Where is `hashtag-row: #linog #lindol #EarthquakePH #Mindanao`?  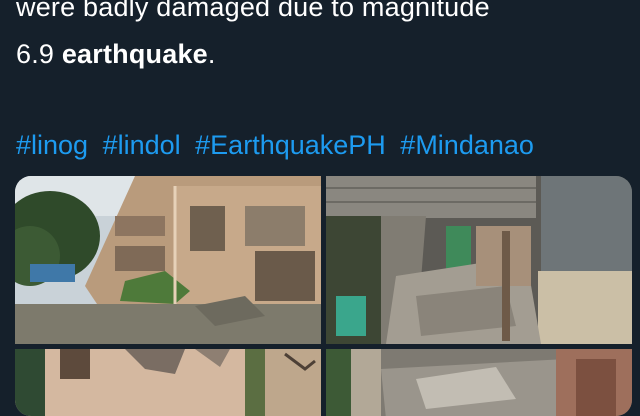
hashtag-row: #linog #lindol #EarthquakePH #Mindanao is located at coordinates (278, 145).